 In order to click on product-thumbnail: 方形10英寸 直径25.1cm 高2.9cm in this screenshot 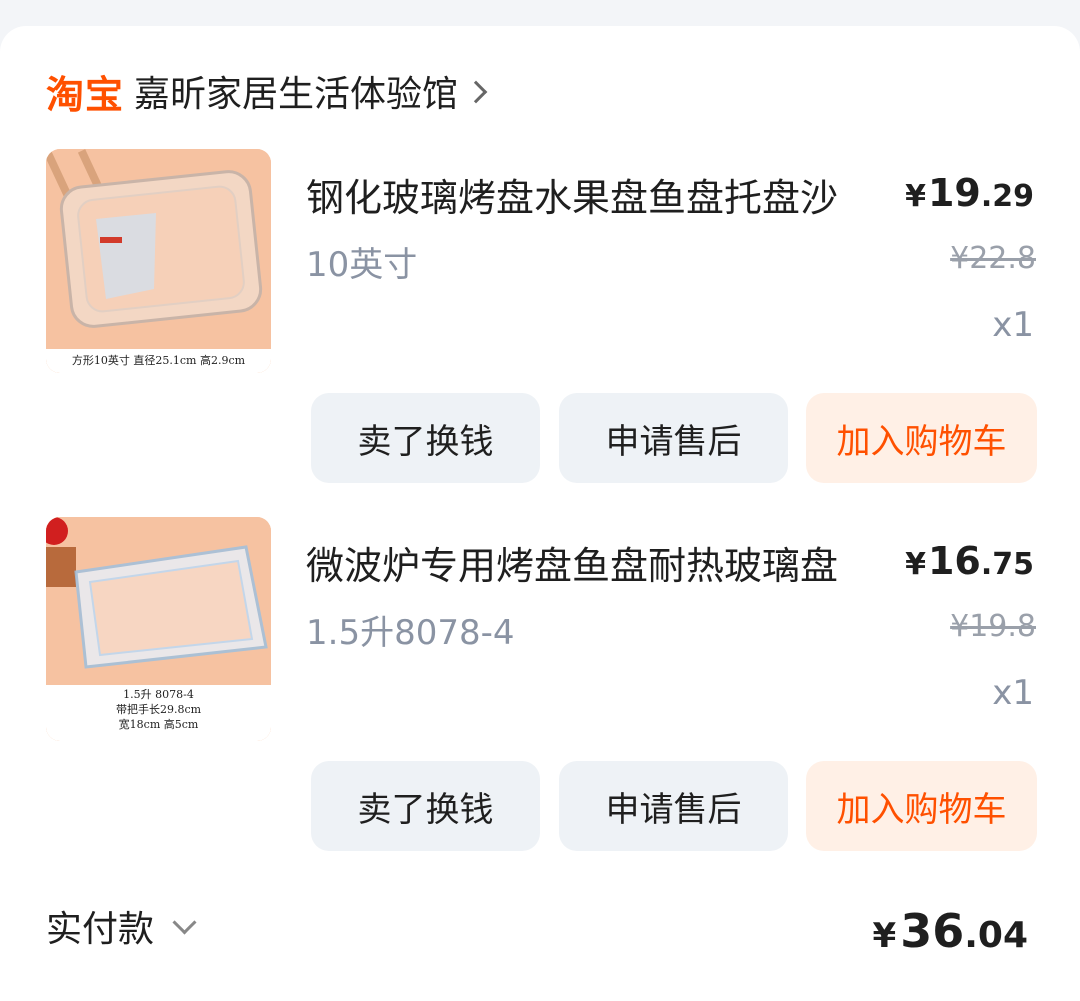, I will do `click(158, 261)`.